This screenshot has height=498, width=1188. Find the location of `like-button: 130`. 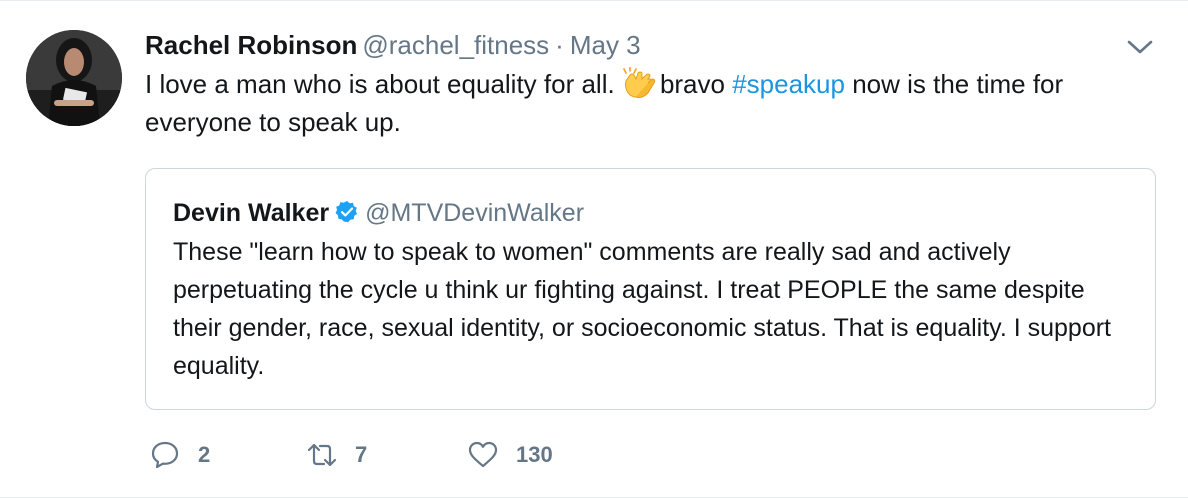

like-button: 130 is located at coordinates (510, 455).